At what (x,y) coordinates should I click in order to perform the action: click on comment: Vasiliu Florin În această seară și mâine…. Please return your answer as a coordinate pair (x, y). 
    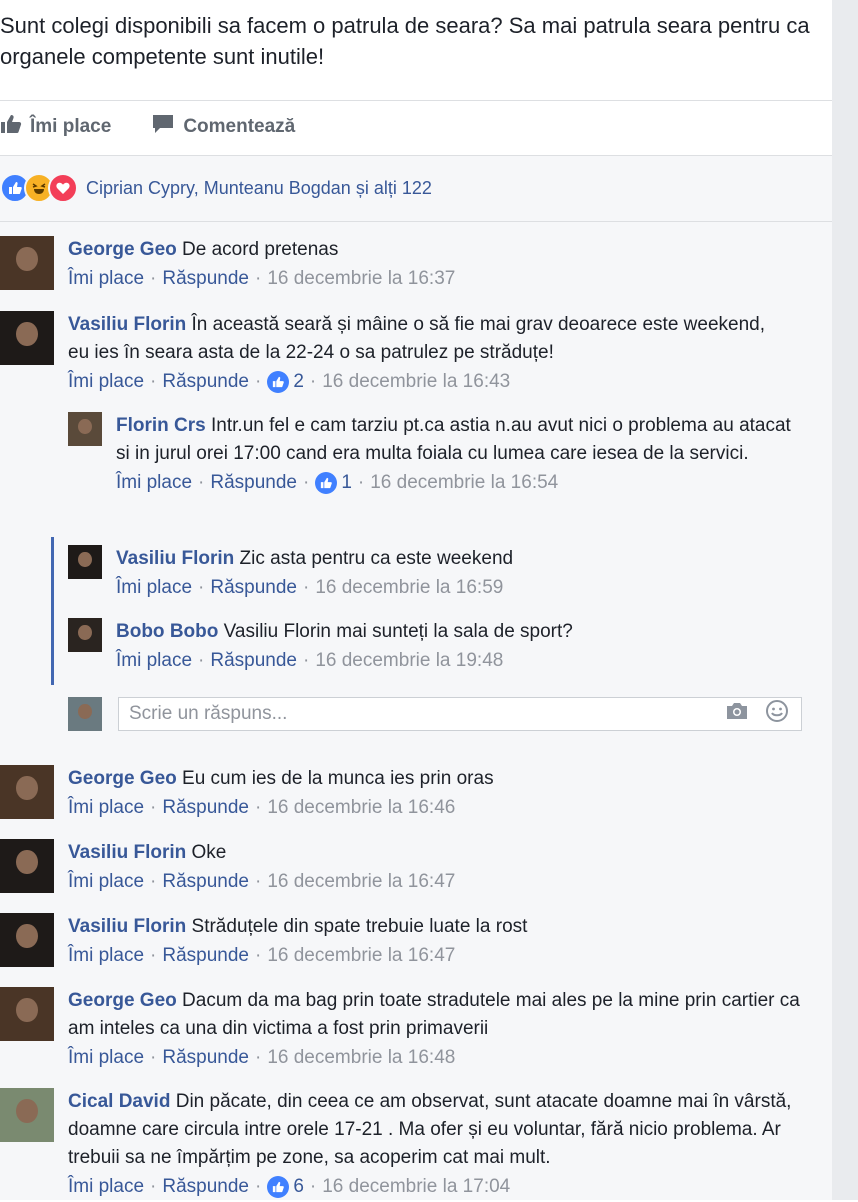
    Looking at the image, I should click on (384, 354).